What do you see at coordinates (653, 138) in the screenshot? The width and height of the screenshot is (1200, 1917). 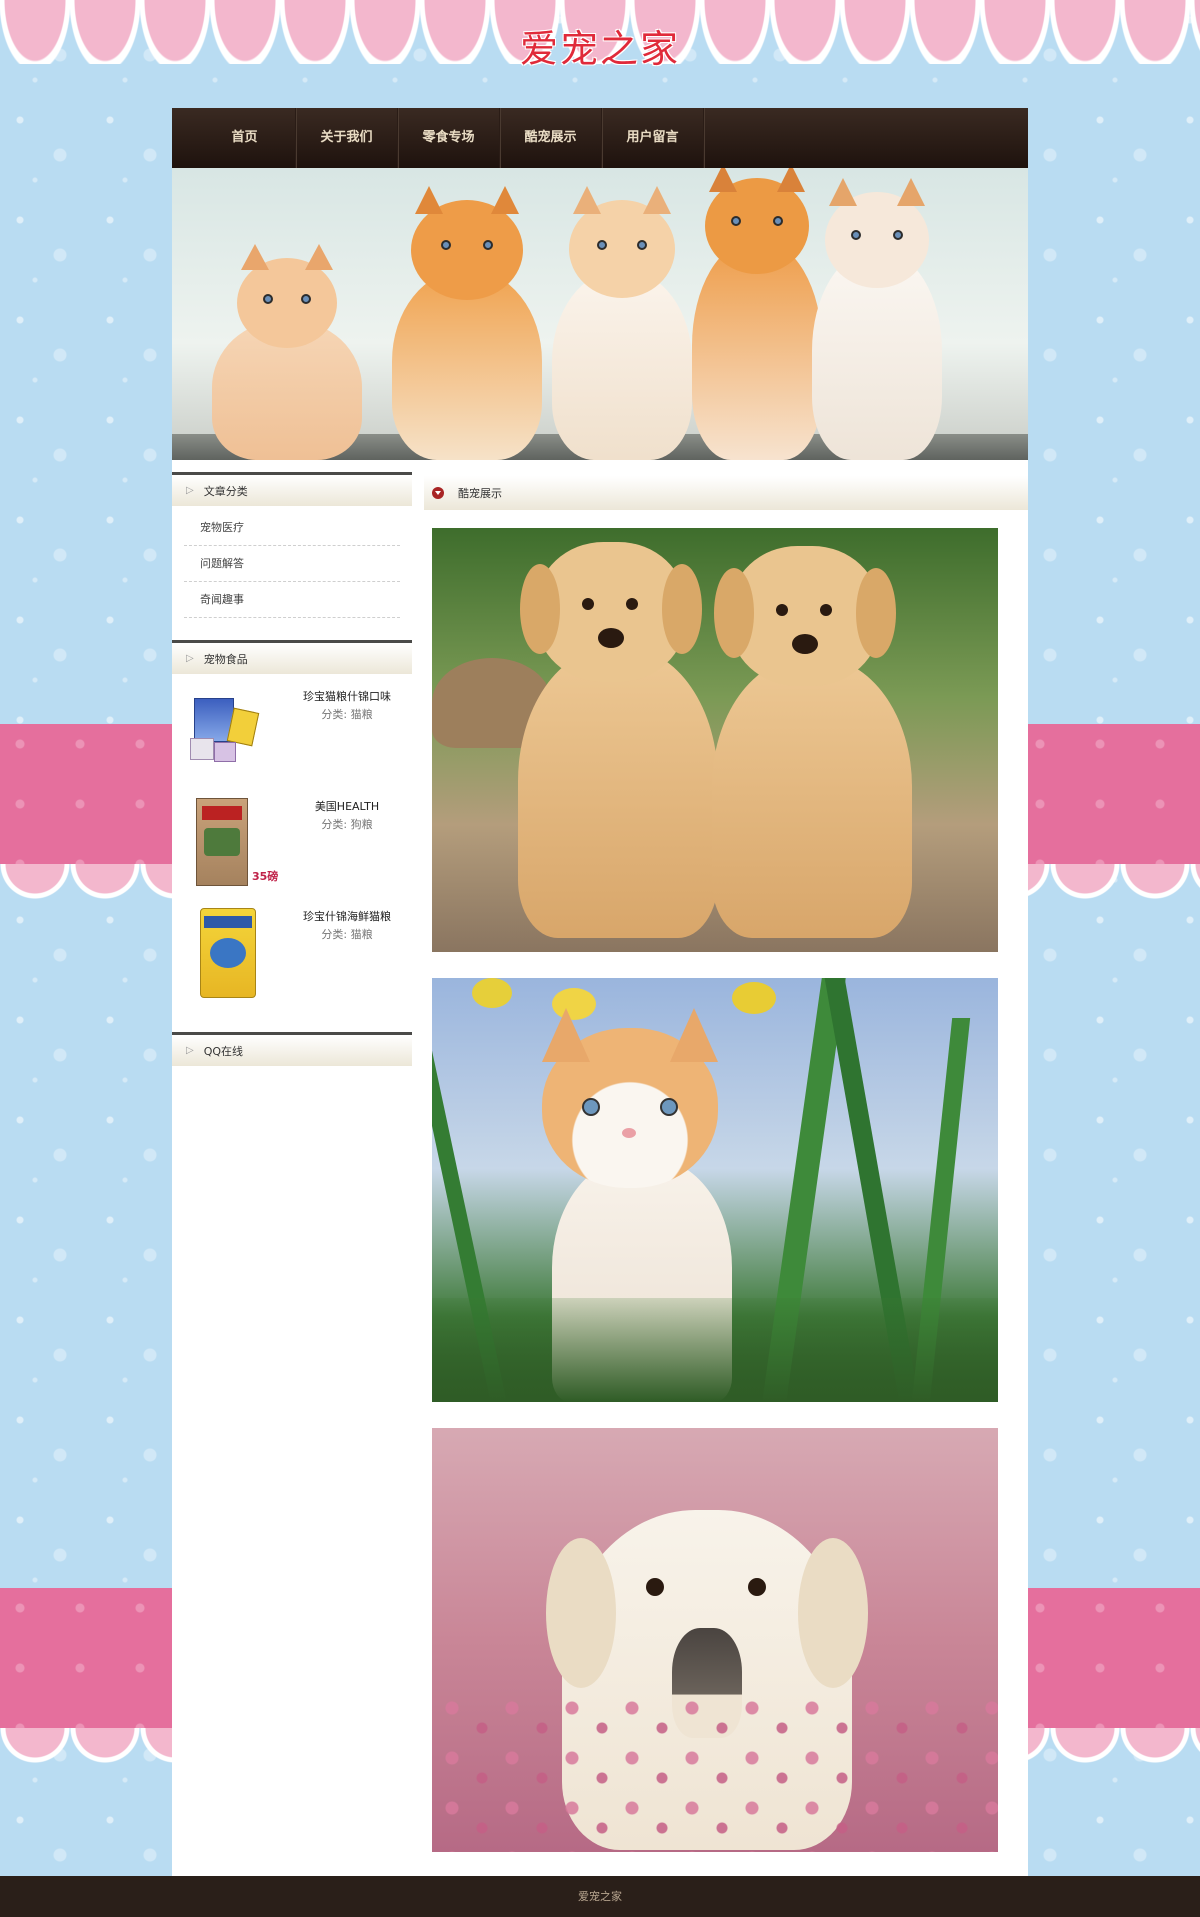 I see `nav-item-guestbook: 用户留言` at bounding box center [653, 138].